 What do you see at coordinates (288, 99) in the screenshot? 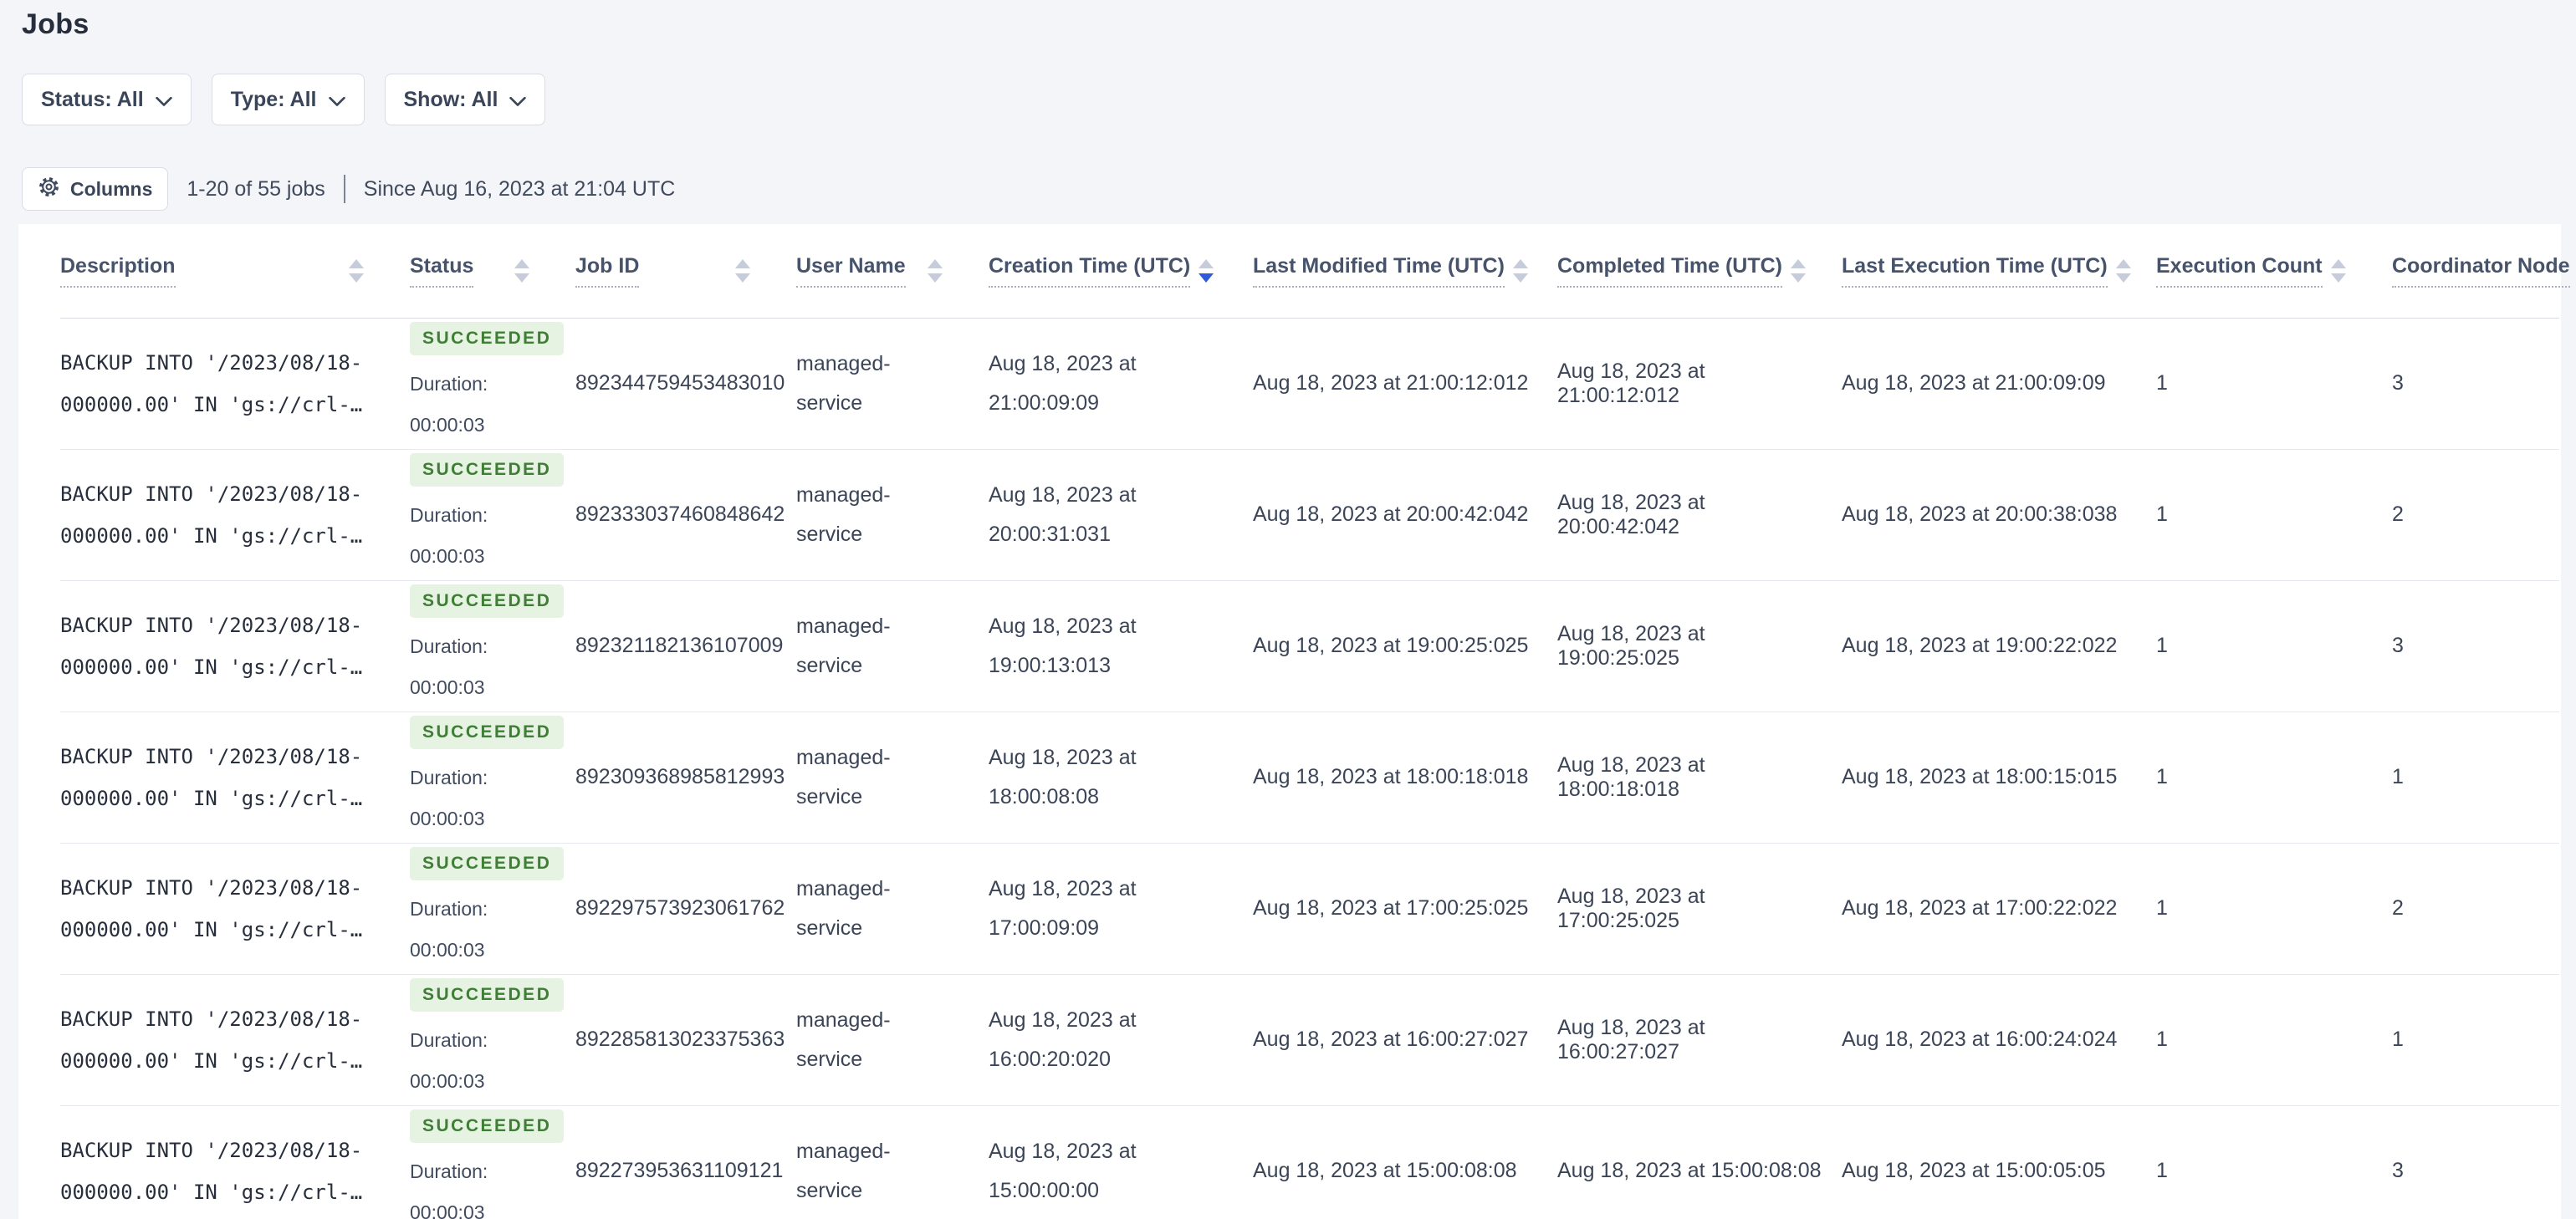
I see `filter-type-dropdown: Type: All` at bounding box center [288, 99].